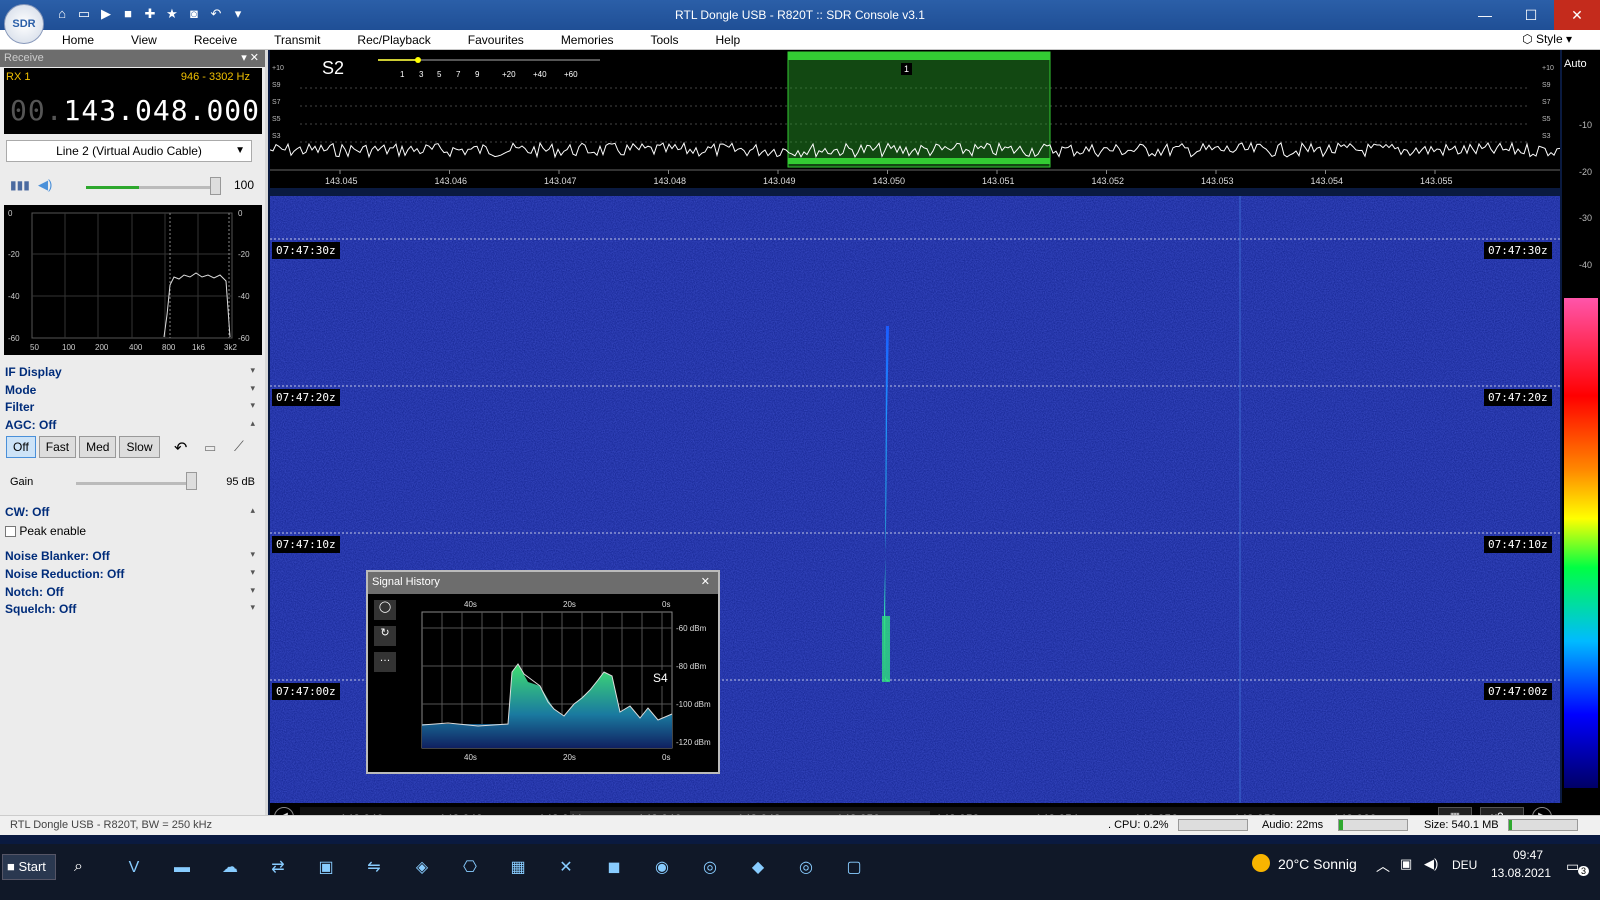 The height and width of the screenshot is (900, 1600). Describe the element at coordinates (710, 868) in the screenshot. I see `radio-icon: ◎` at that location.